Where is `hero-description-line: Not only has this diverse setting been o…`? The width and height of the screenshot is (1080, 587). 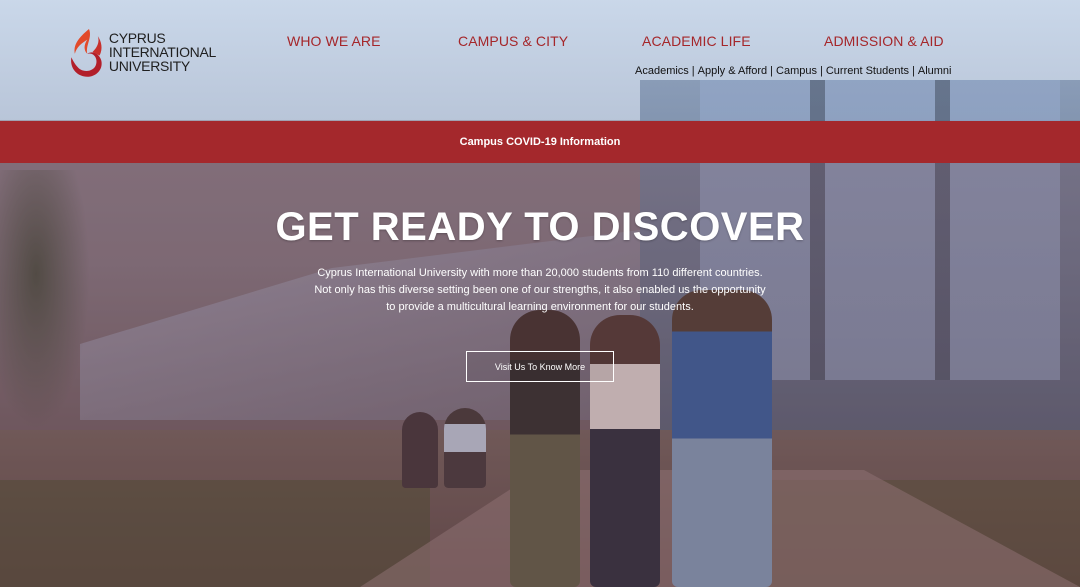
hero-description-line: Not only has this diverse setting been o… is located at coordinates (540, 290).